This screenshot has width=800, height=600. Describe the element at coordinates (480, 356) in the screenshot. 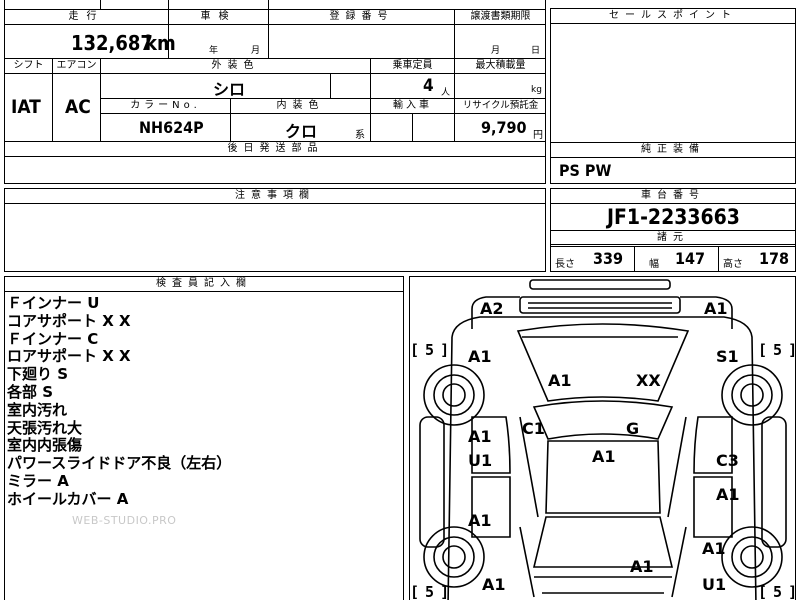

I see `mark-lf-fender: A1` at that location.